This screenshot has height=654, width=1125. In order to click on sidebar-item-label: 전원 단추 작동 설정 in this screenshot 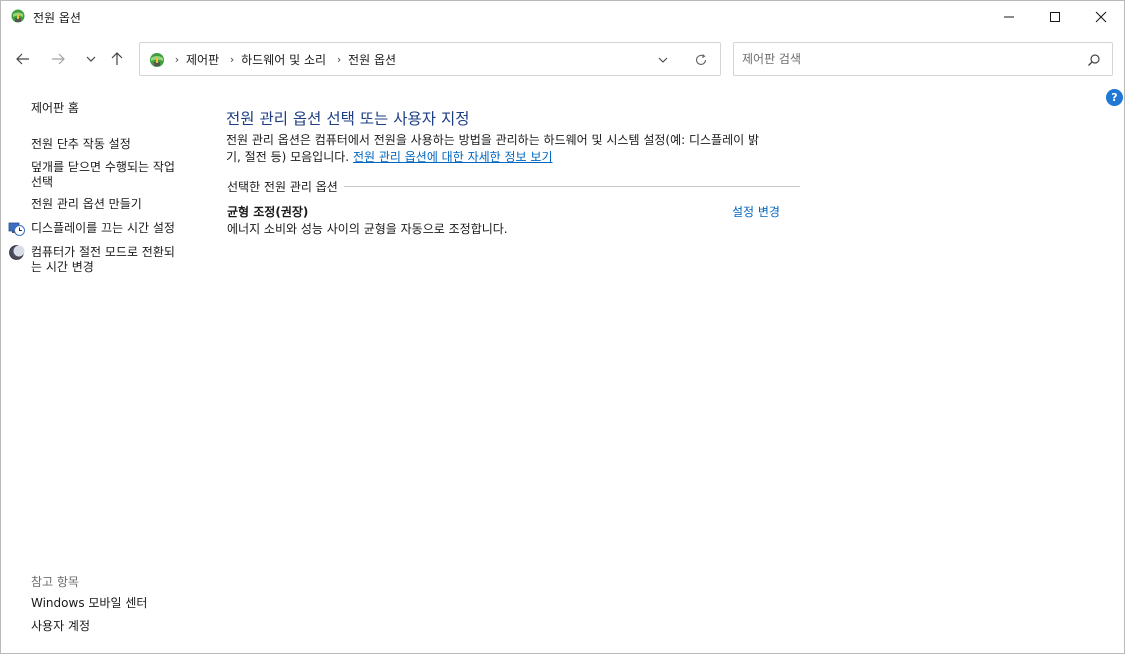, I will do `click(81, 144)`.